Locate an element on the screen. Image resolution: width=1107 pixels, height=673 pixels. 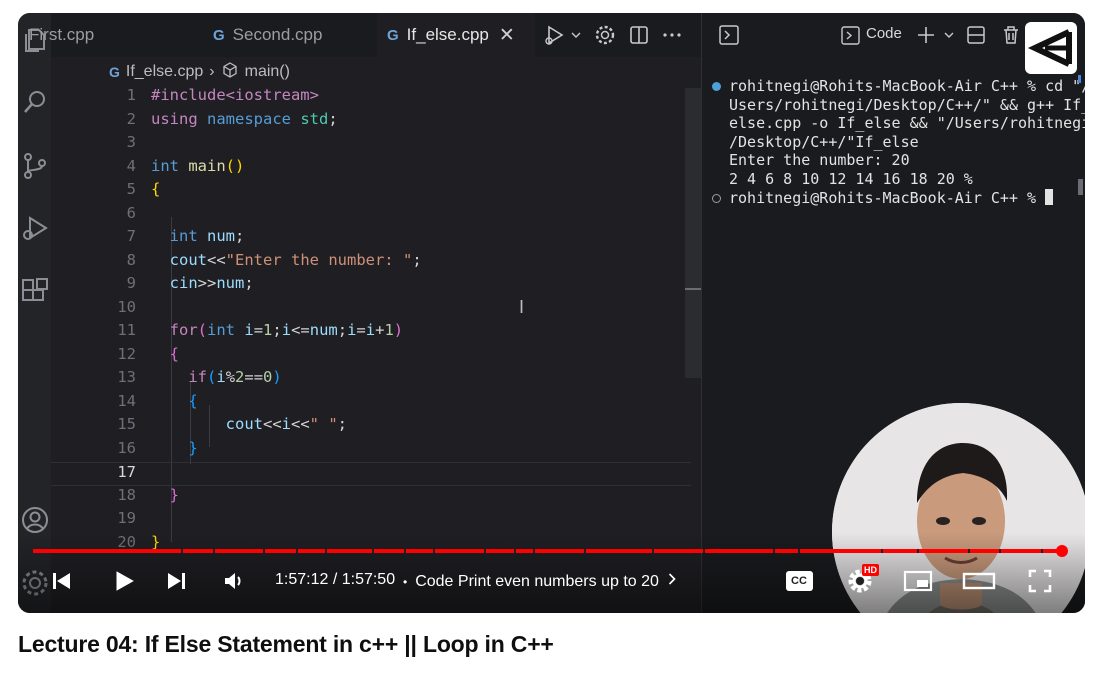
code-line: 1 #include<iostream> is located at coordinates (371, 98).